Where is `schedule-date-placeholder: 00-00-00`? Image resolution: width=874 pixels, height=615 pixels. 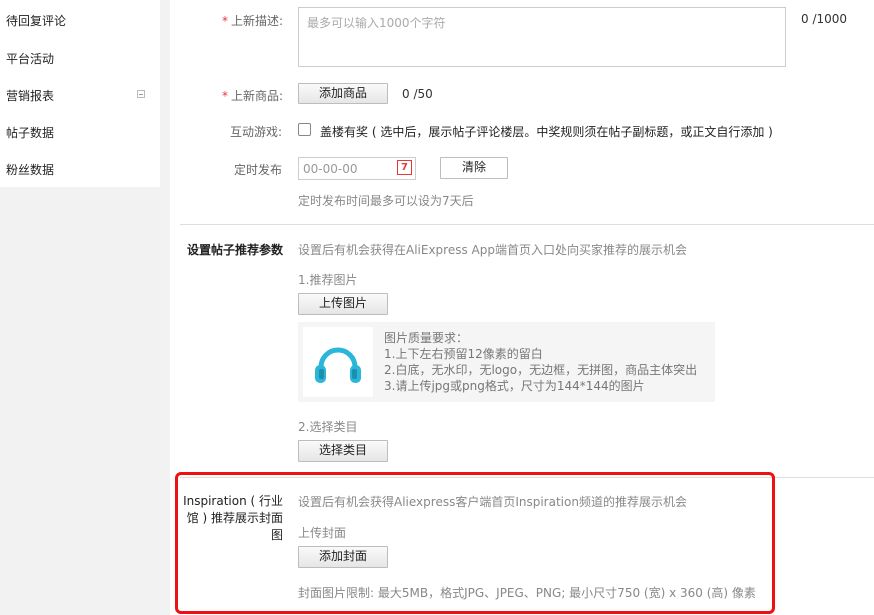
schedule-date-placeholder: 00-00-00 is located at coordinates (330, 169).